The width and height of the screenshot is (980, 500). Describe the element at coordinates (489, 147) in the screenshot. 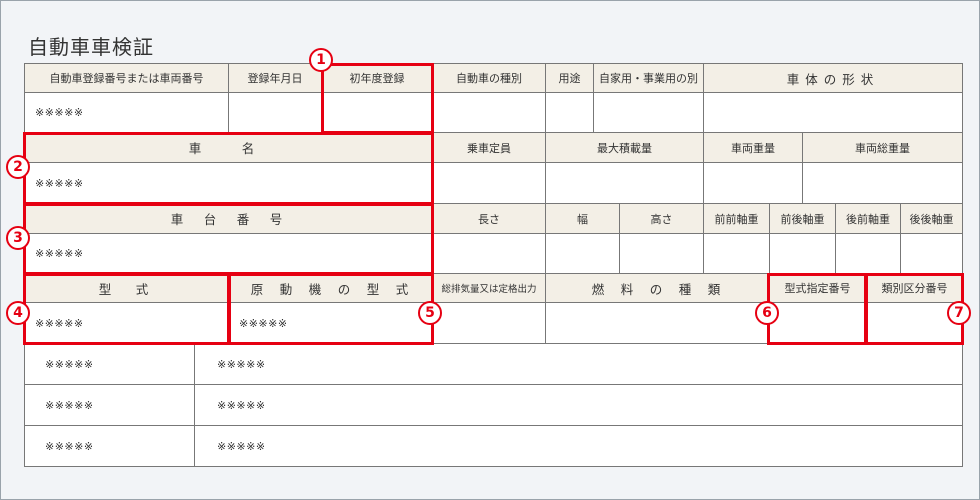

I see `label-capacity: 乗車定員` at that location.